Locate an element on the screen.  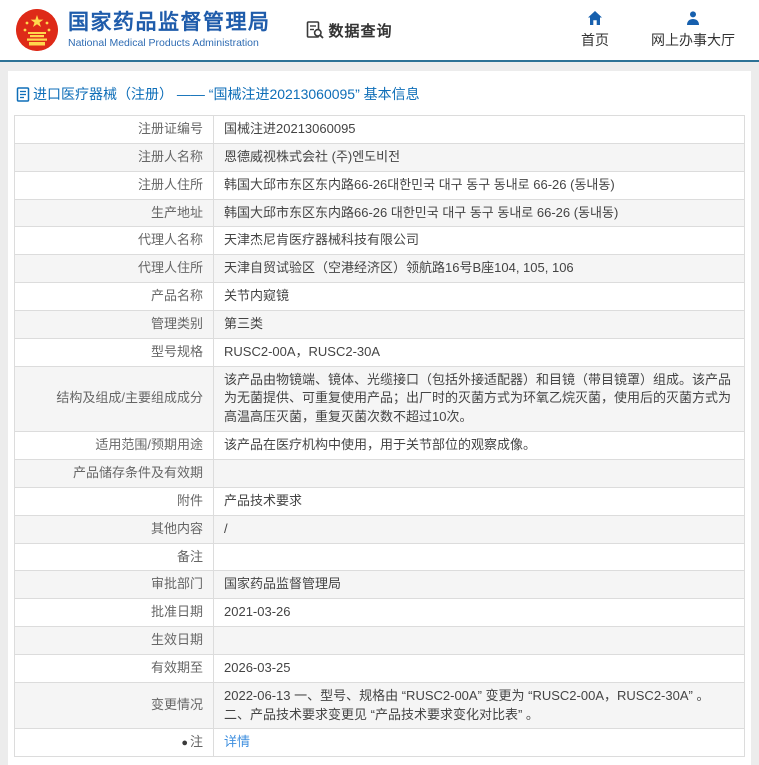
row-label: 批准日期 is located at coordinates (114, 613).